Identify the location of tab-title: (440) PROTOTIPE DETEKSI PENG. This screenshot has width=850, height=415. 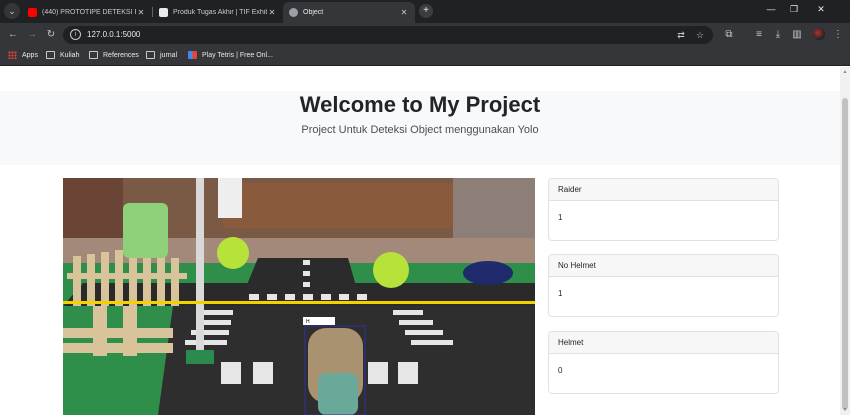
(89, 12).